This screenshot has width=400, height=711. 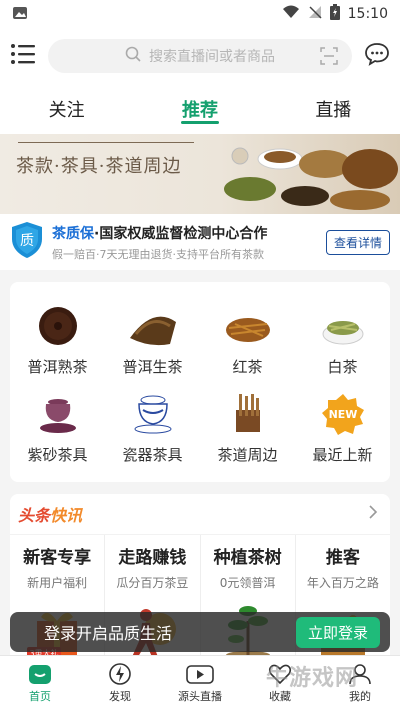 What do you see at coordinates (247, 329) in the screenshot?
I see `black-tea-icon` at bounding box center [247, 329].